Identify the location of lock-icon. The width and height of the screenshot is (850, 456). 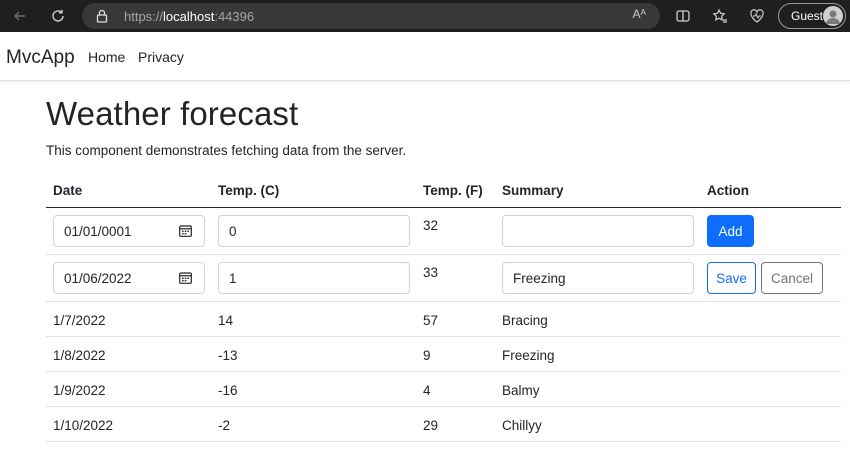
(102, 16).